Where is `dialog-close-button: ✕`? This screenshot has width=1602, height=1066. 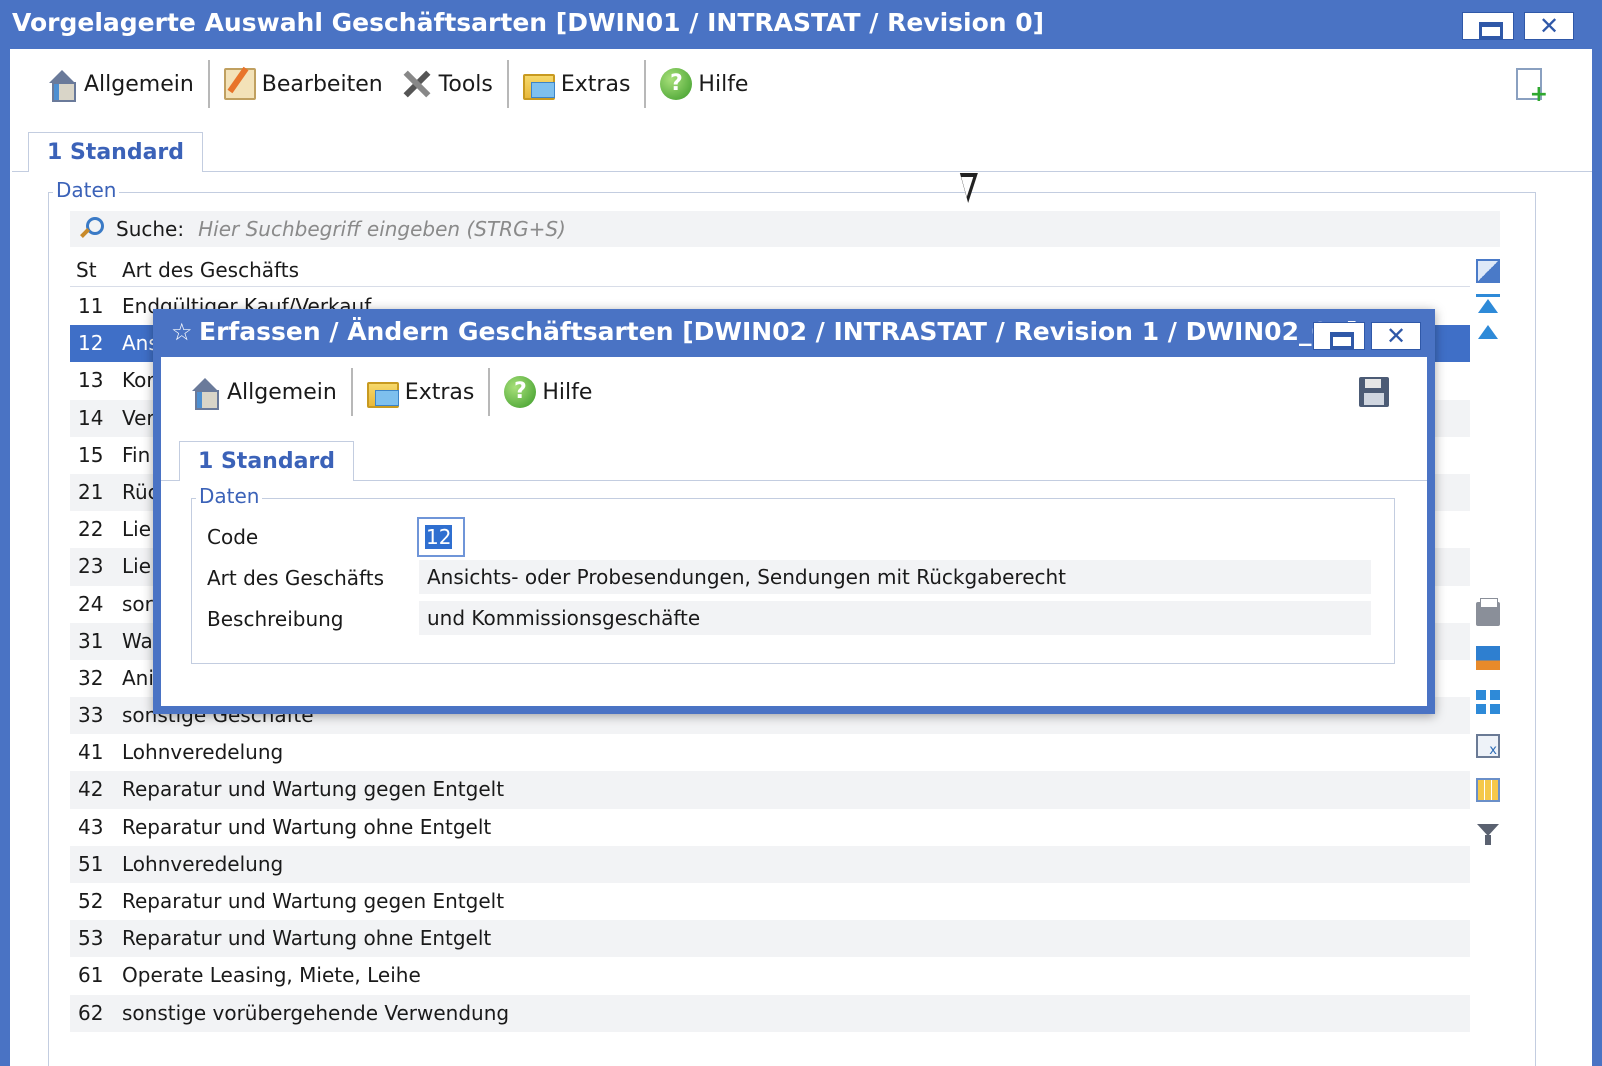
dialog-close-button: ✕ is located at coordinates (1396, 336).